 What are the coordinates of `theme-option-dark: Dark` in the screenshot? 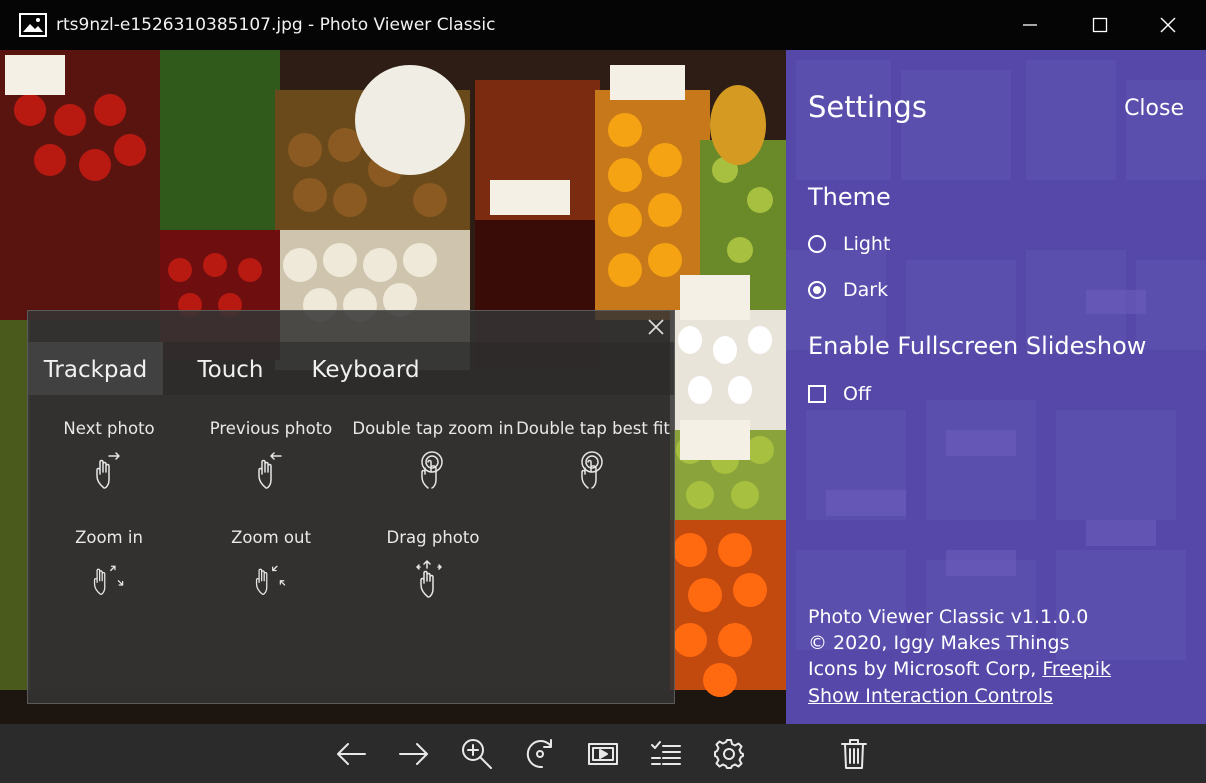 It's located at (848, 290).